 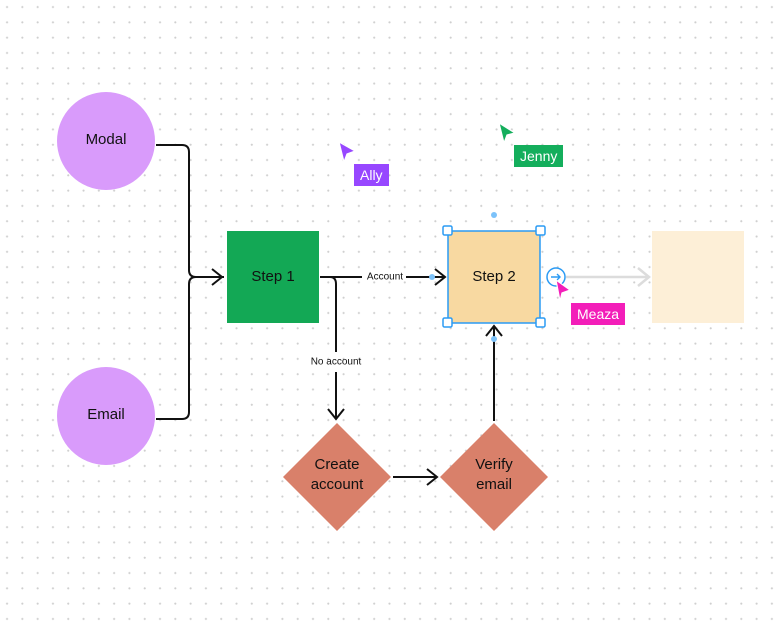 What do you see at coordinates (540, 322) in the screenshot?
I see `resize-handle-bottom-right` at bounding box center [540, 322].